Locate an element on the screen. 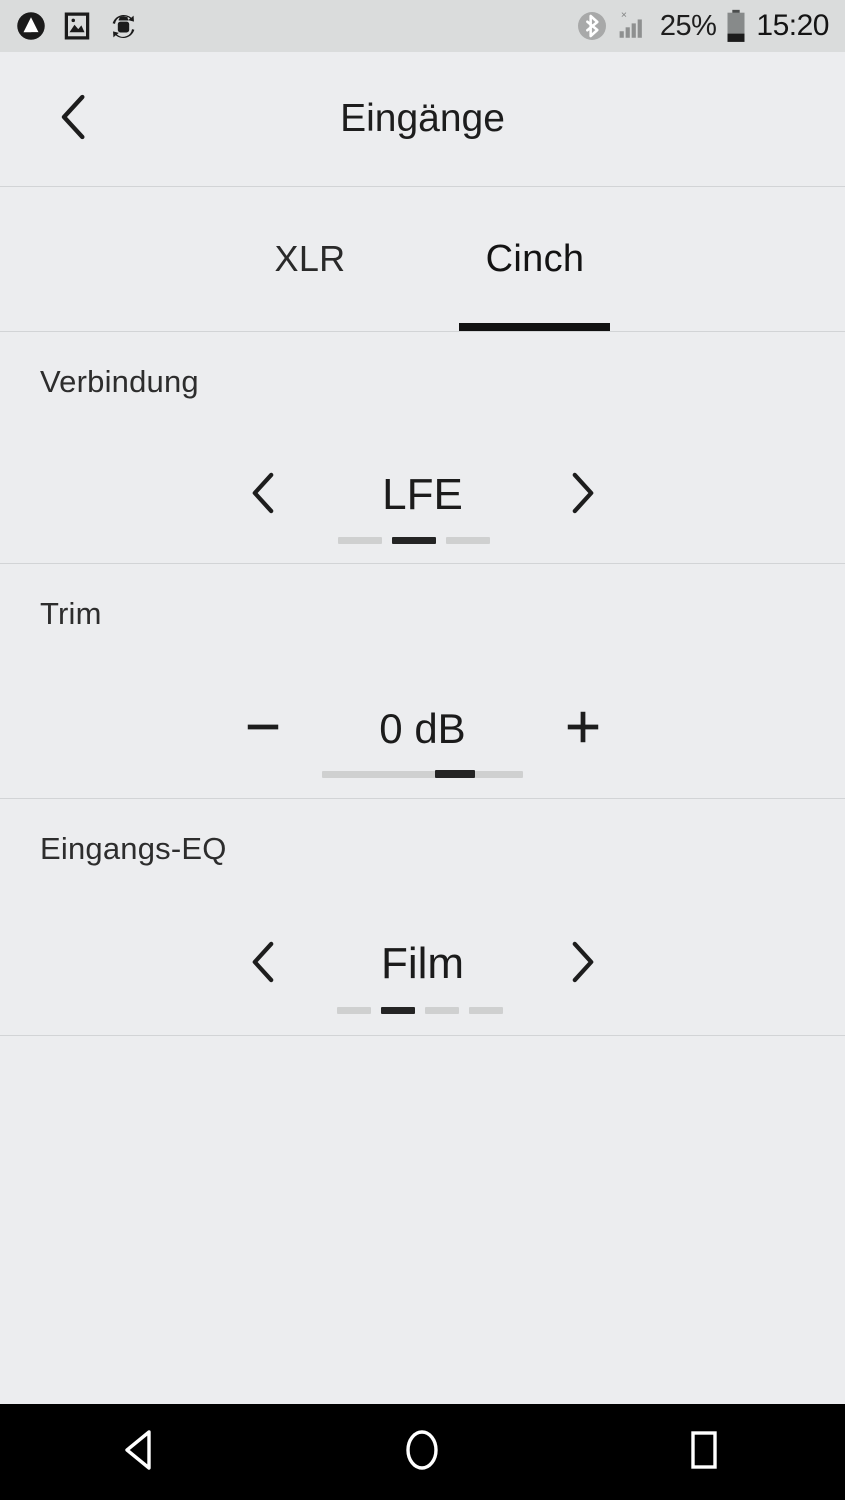 The height and width of the screenshot is (1500, 845). status-bar-right-icons: × 25% 15:20 is located at coordinates (702, 26).